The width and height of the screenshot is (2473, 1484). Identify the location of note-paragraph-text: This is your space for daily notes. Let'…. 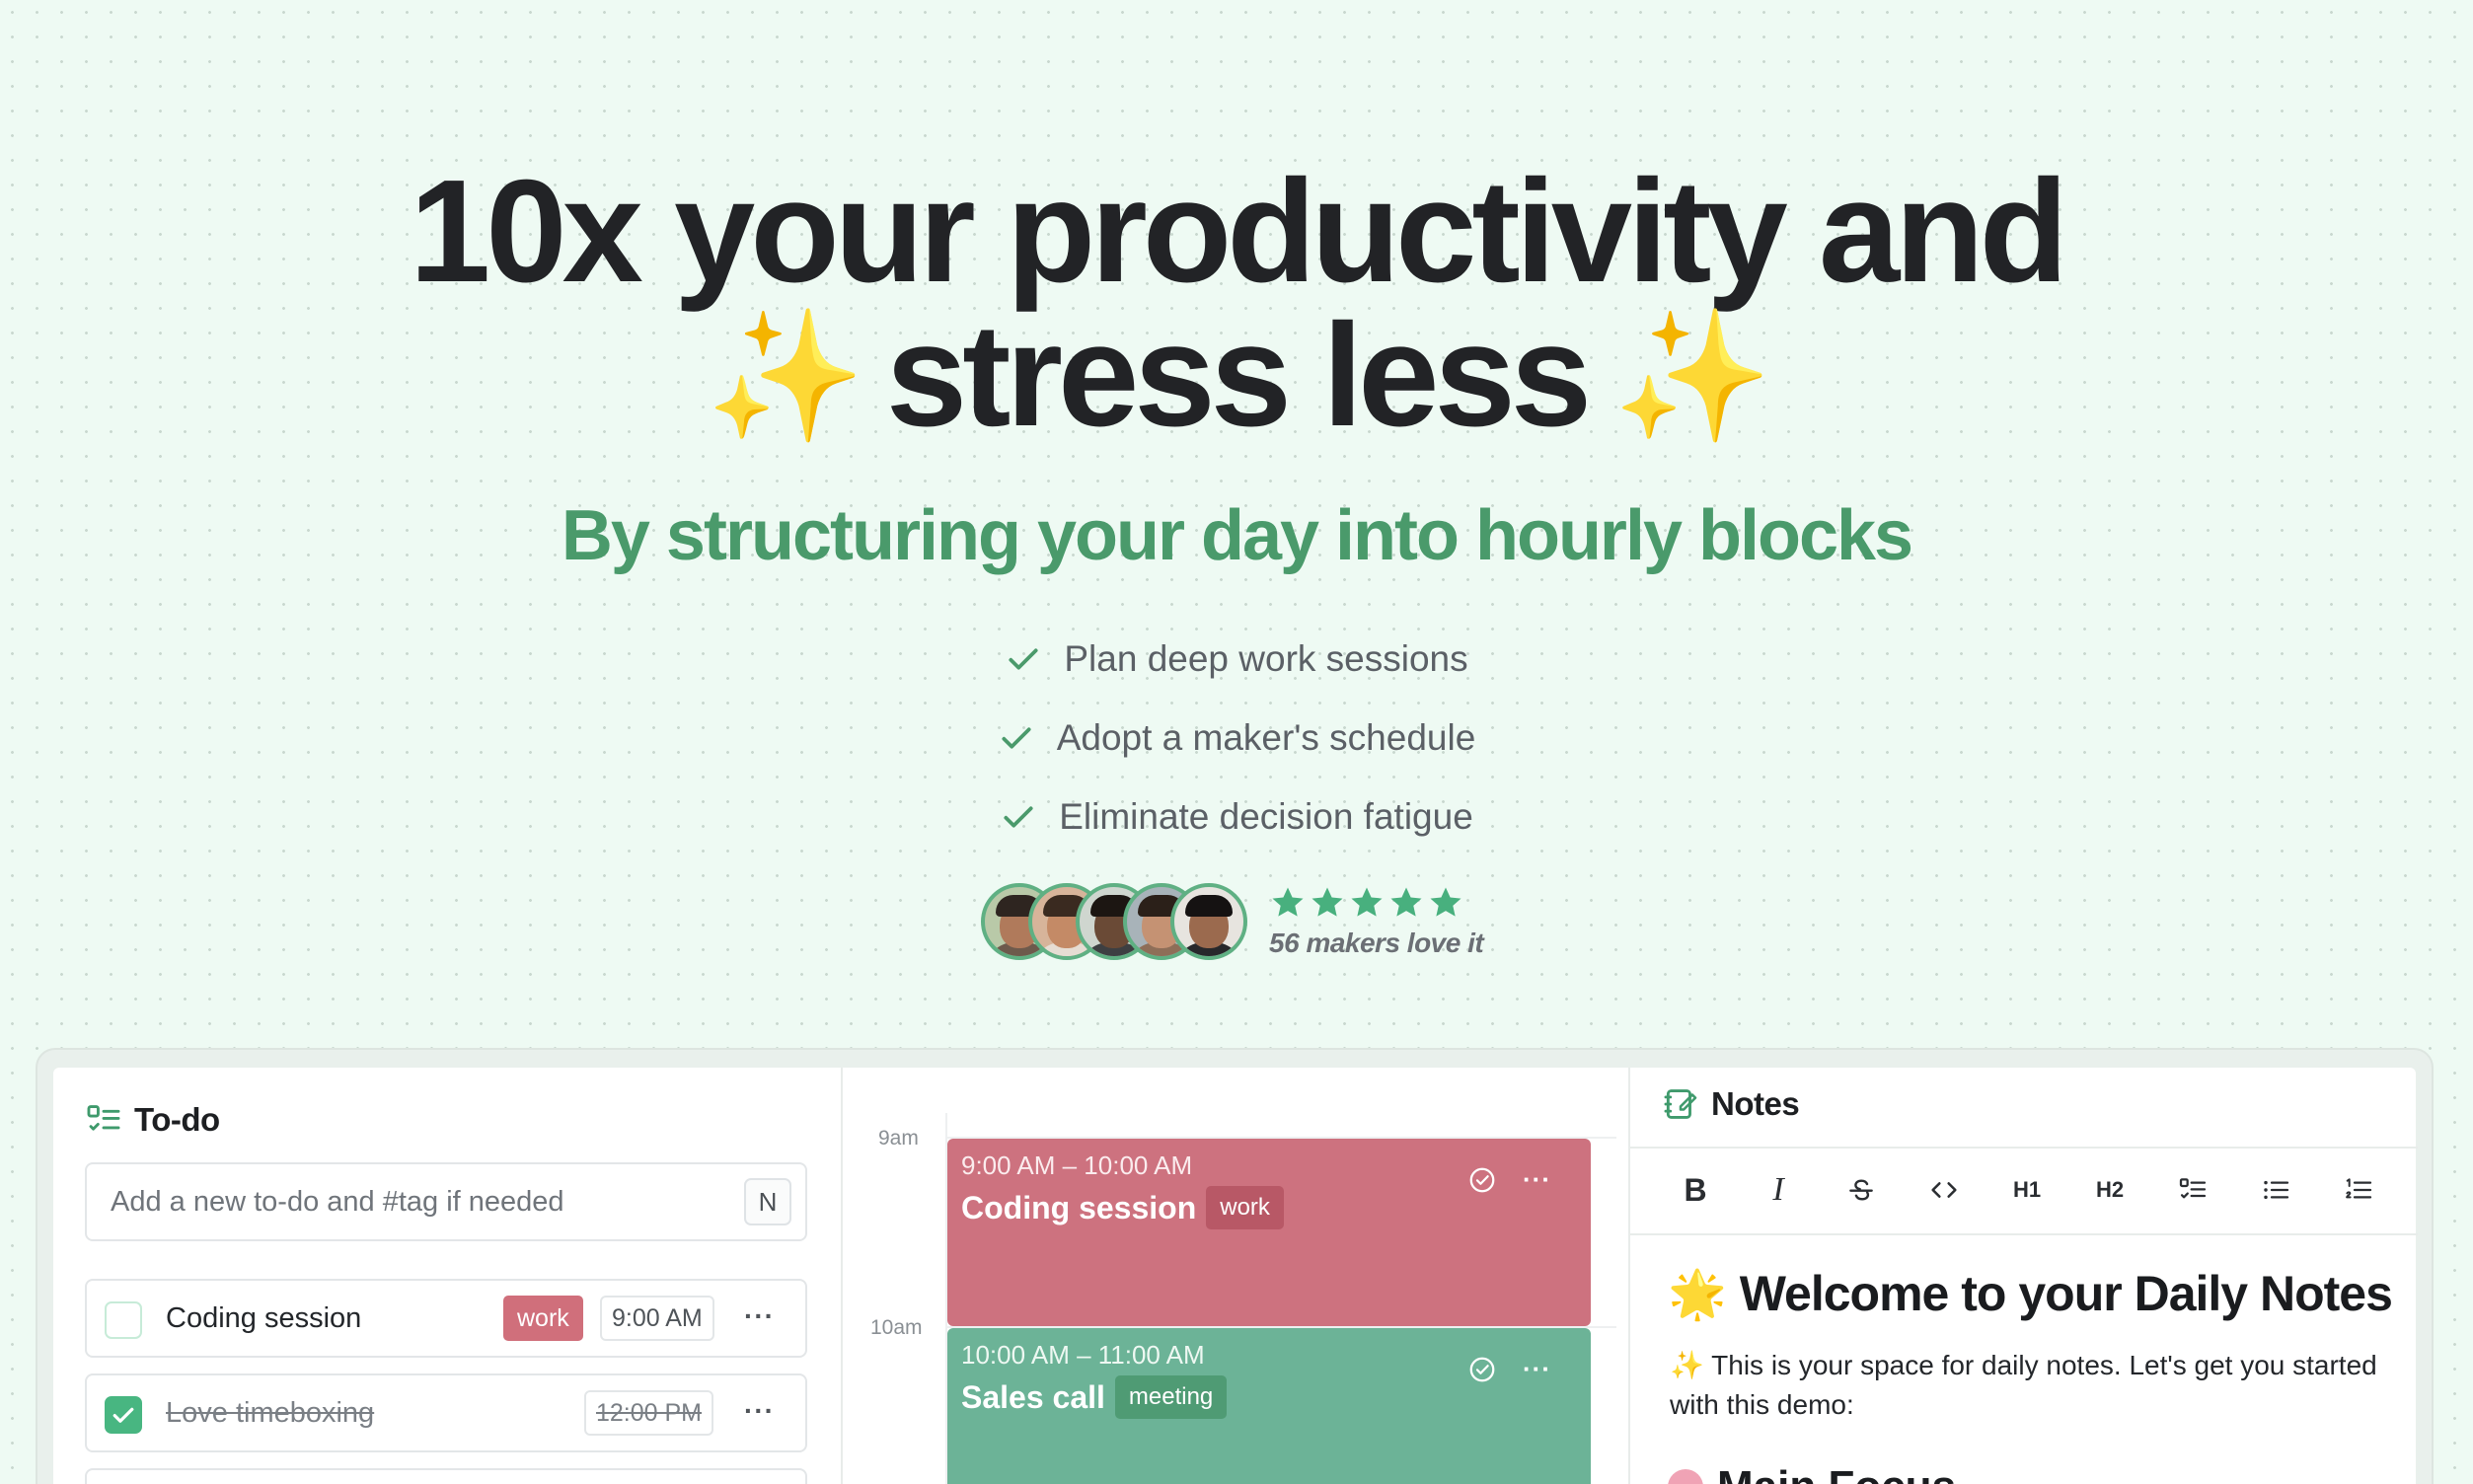
(2023, 1385).